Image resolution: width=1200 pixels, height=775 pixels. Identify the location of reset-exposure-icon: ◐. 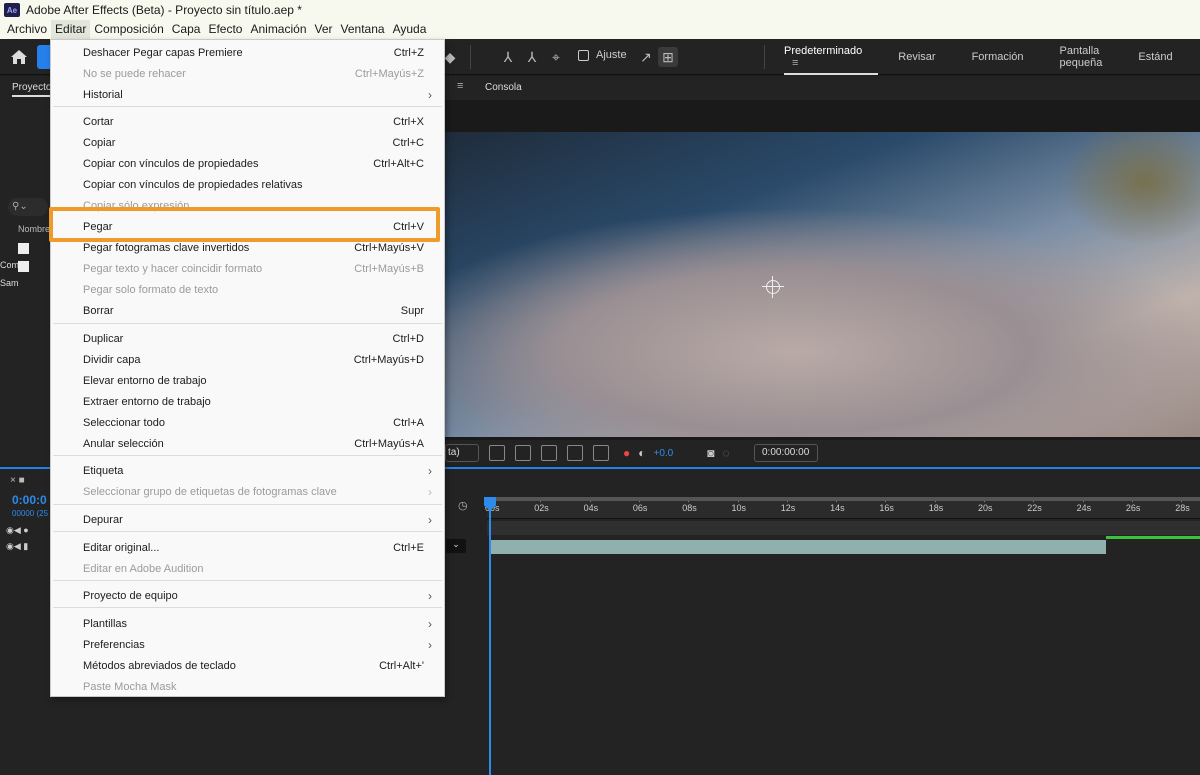
(641, 453).